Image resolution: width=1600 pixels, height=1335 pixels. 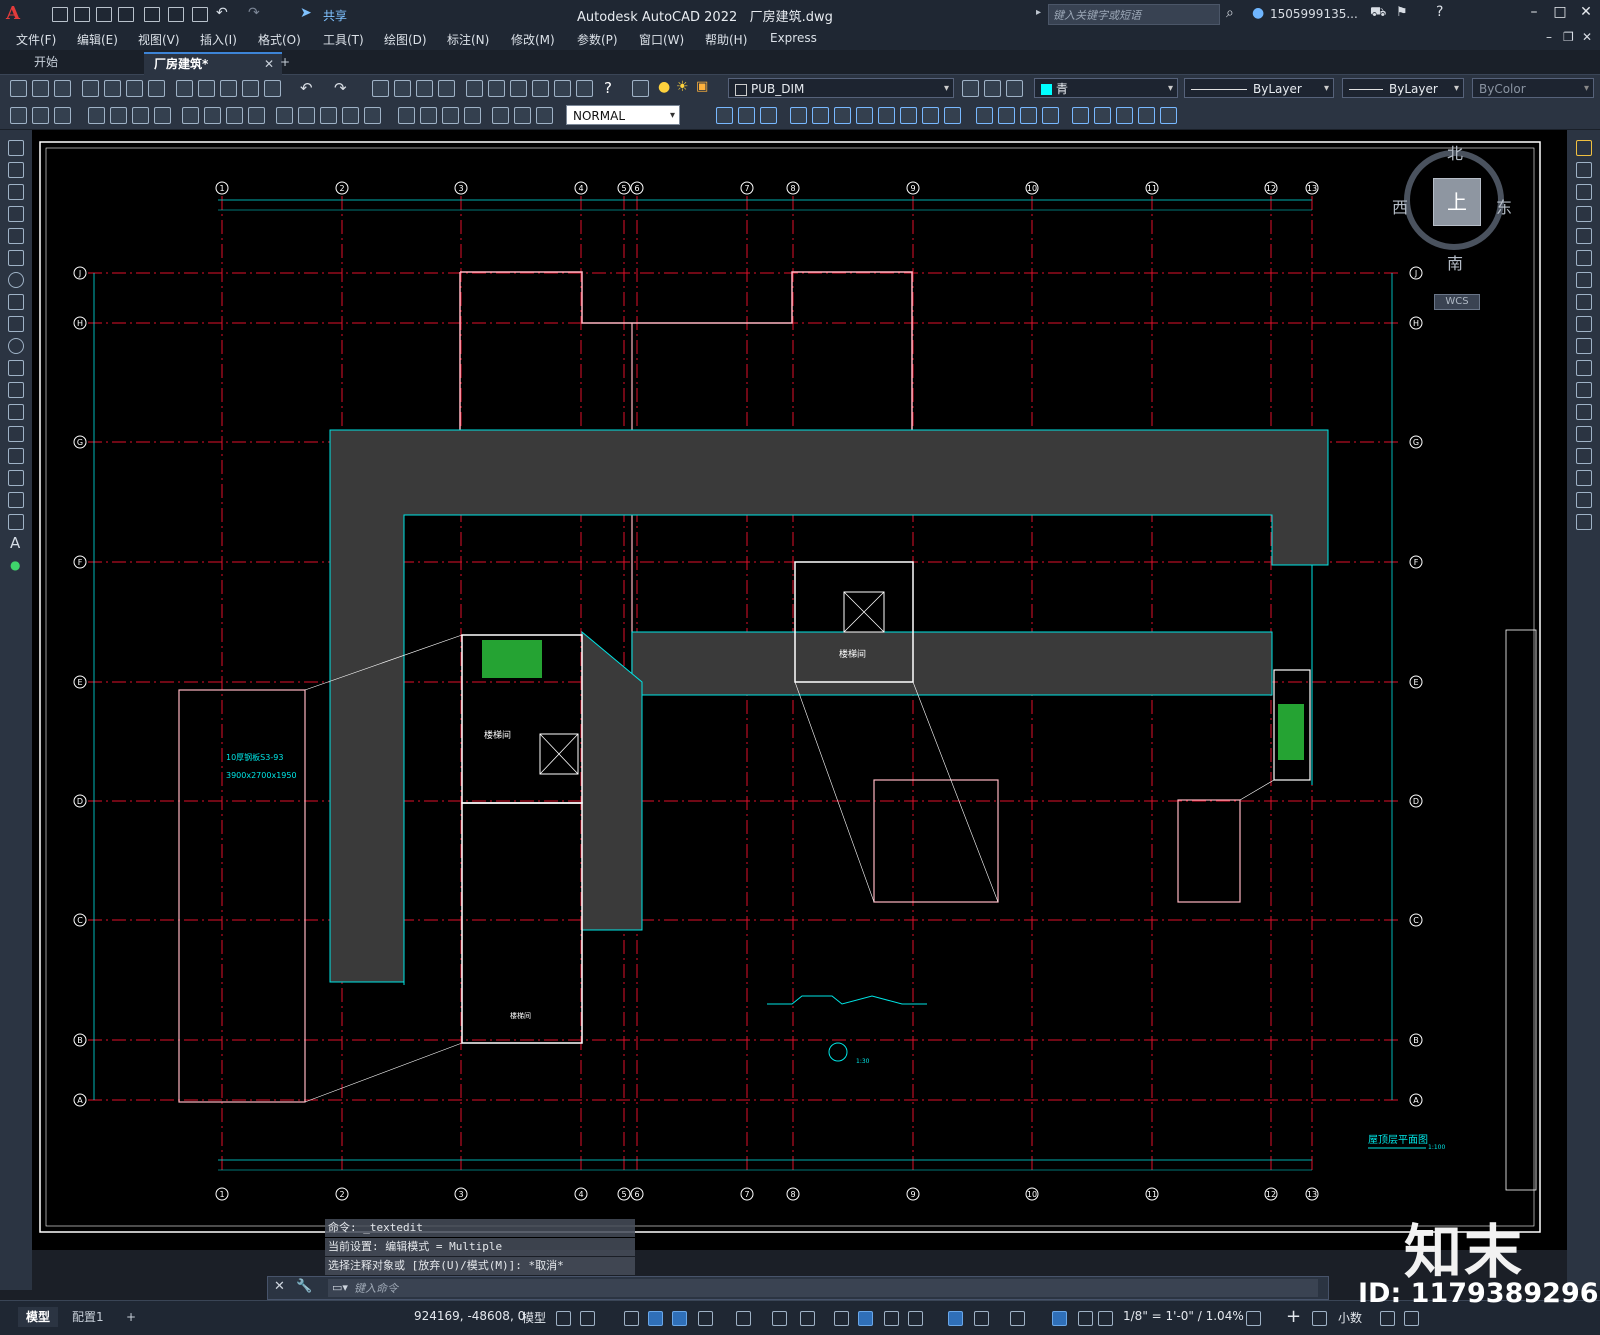 I want to click on fillet-icon, so click(x=1584, y=478).